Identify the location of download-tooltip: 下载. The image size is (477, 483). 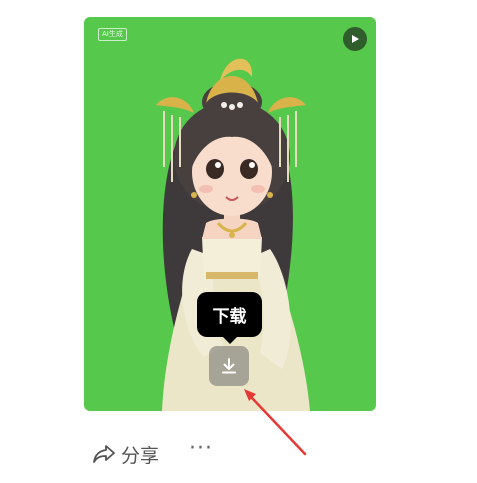
(229, 318).